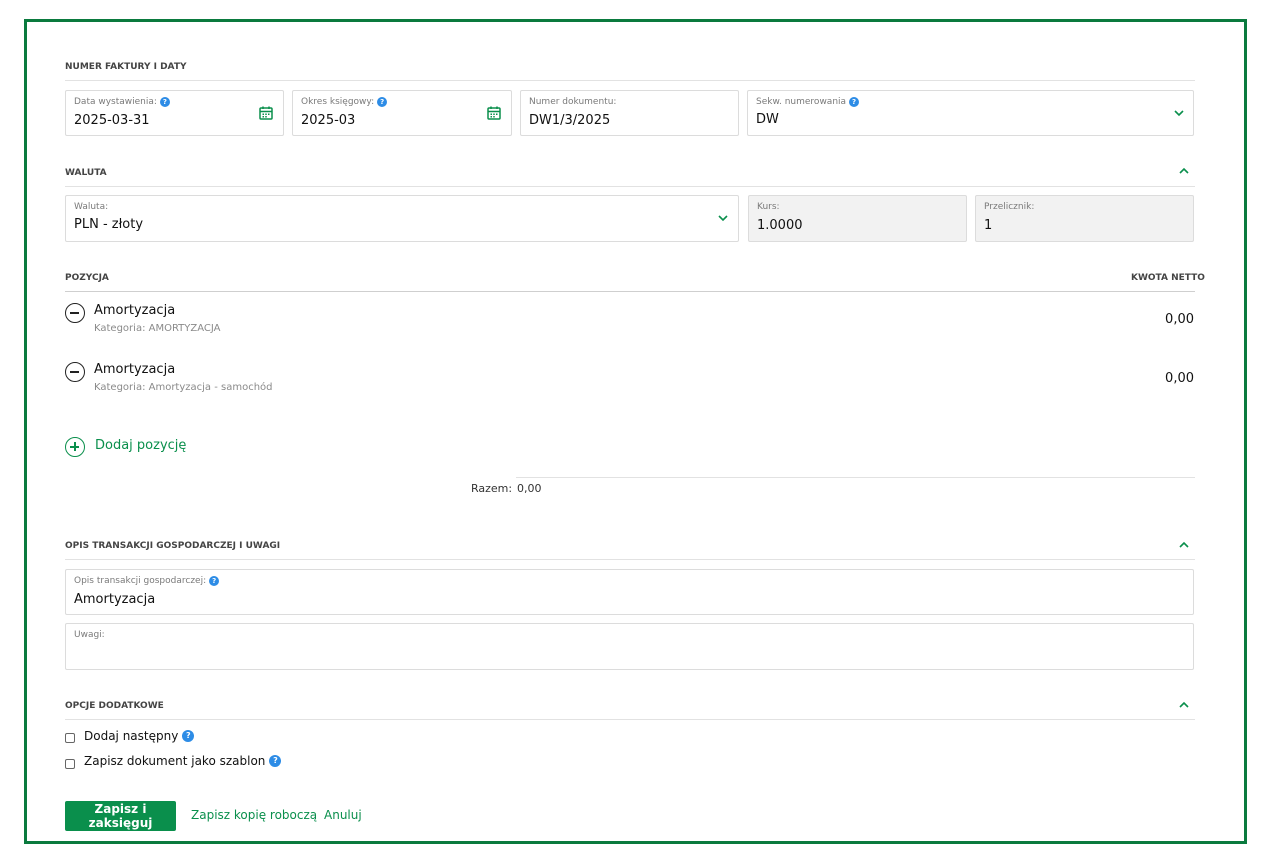  I want to click on positions-section-title: POZYCJA, so click(87, 278).